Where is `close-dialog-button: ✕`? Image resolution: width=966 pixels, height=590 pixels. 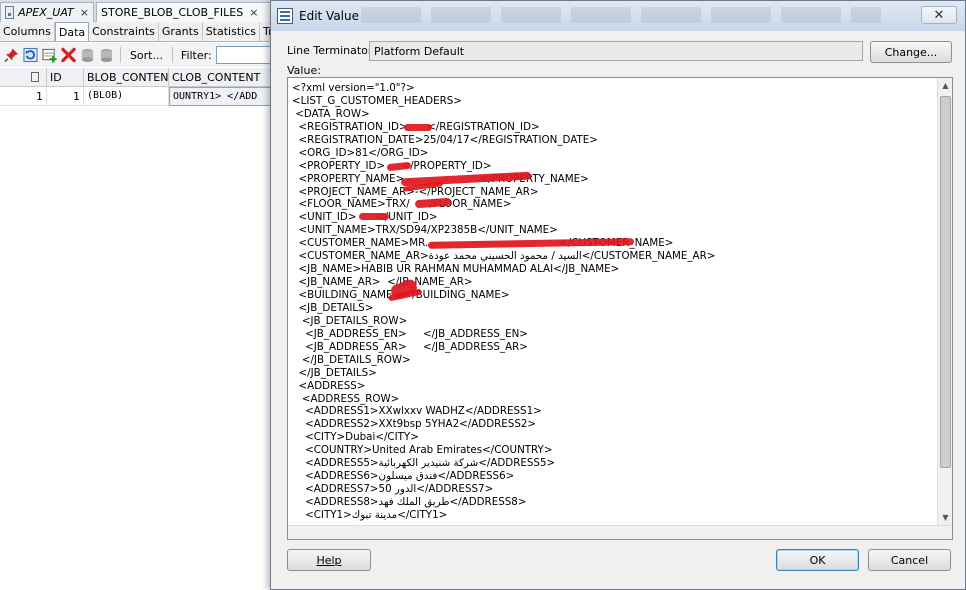 close-dialog-button: ✕ is located at coordinates (939, 15).